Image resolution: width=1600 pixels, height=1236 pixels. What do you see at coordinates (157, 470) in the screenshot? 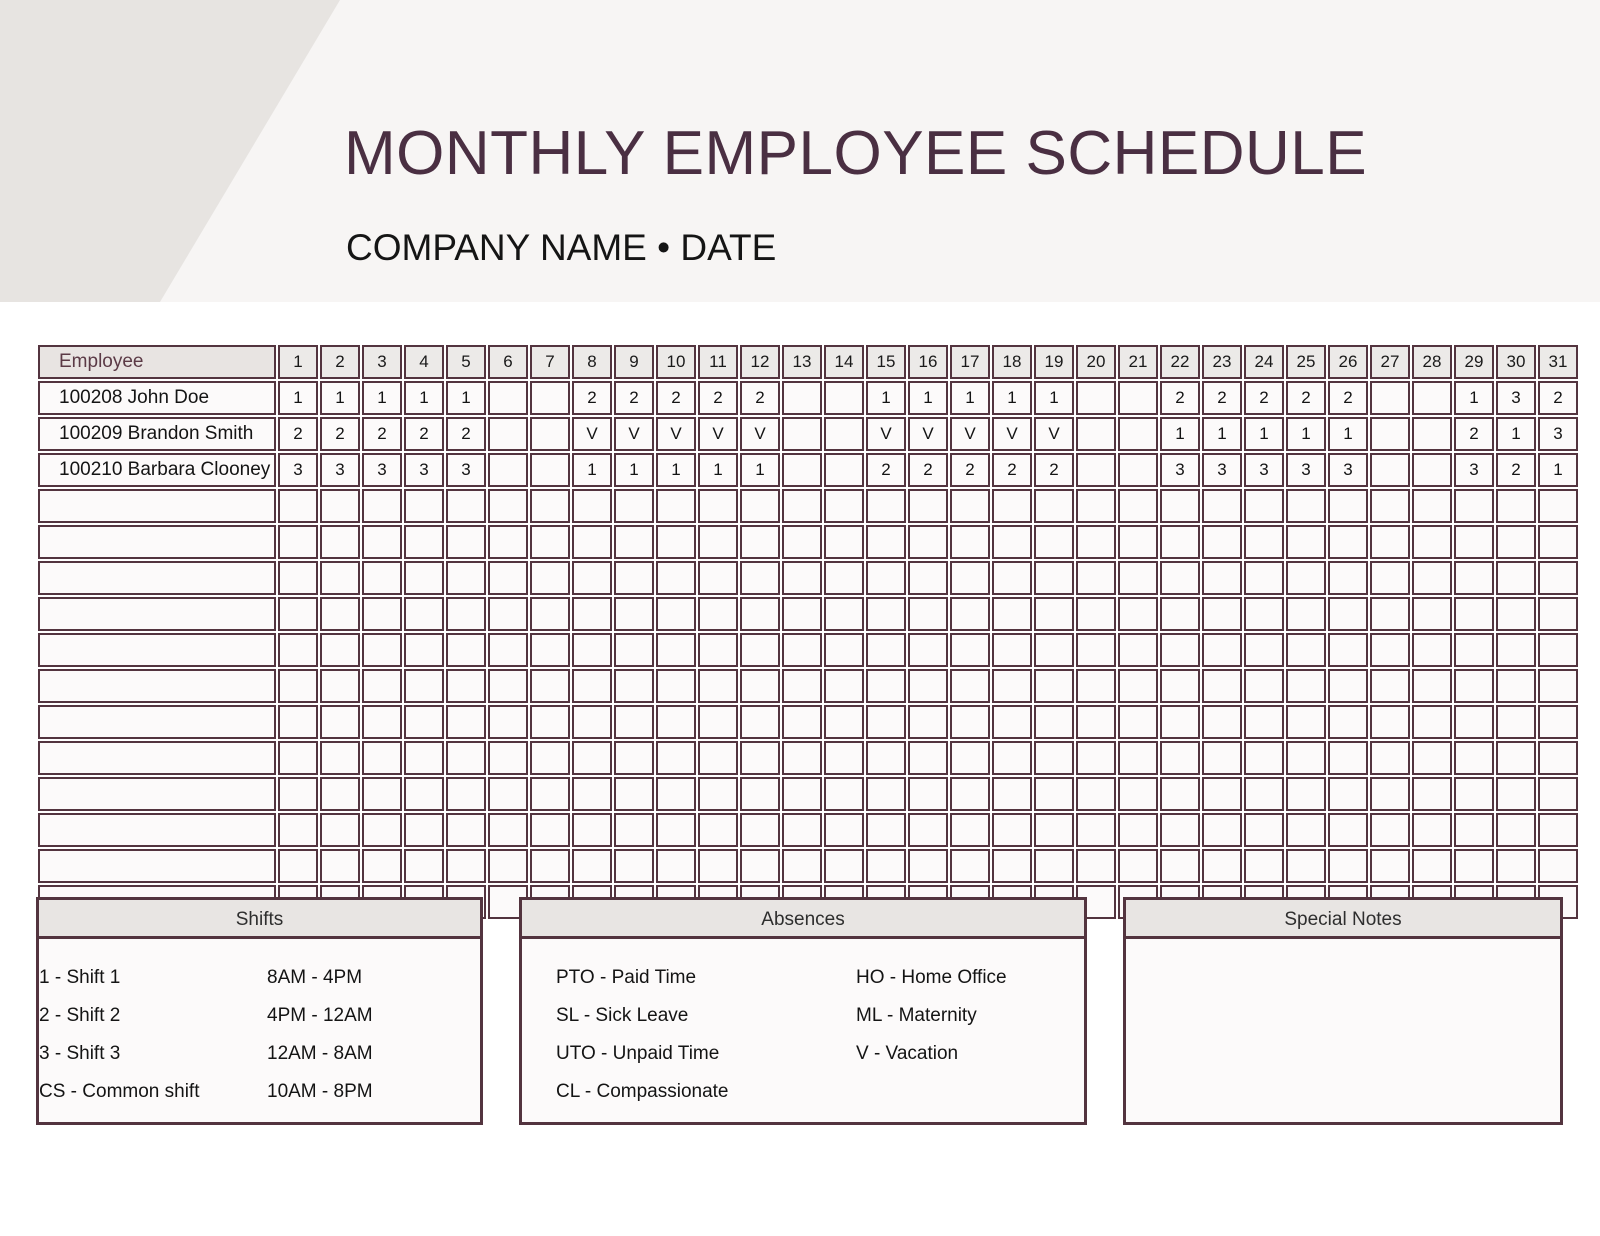
I see `employee-name-cell: 100210 Barbara Clooney` at bounding box center [157, 470].